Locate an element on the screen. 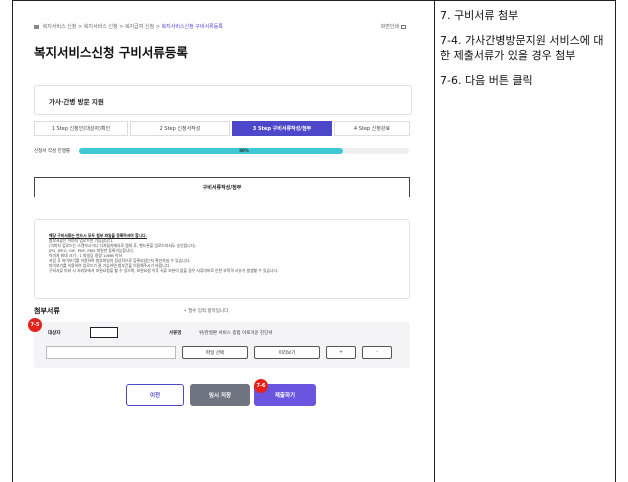 The width and height of the screenshot is (628, 482). file-path-input is located at coordinates (111, 352).